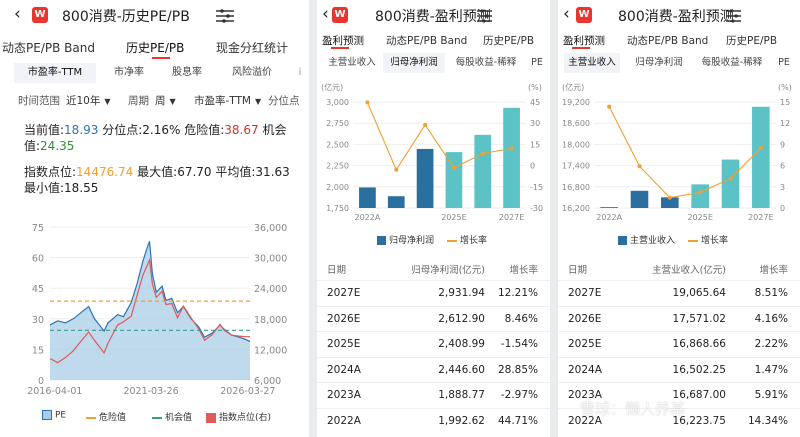 This screenshot has height=437, width=800. Describe the element at coordinates (785, 123) in the screenshot. I see `y2-tick-label: 12` at that location.